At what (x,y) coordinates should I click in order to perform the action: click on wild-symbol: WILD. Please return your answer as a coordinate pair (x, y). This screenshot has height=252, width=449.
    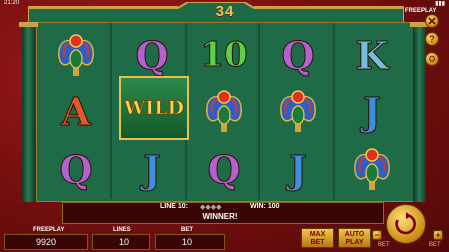
    Looking at the image, I should click on (154, 108).